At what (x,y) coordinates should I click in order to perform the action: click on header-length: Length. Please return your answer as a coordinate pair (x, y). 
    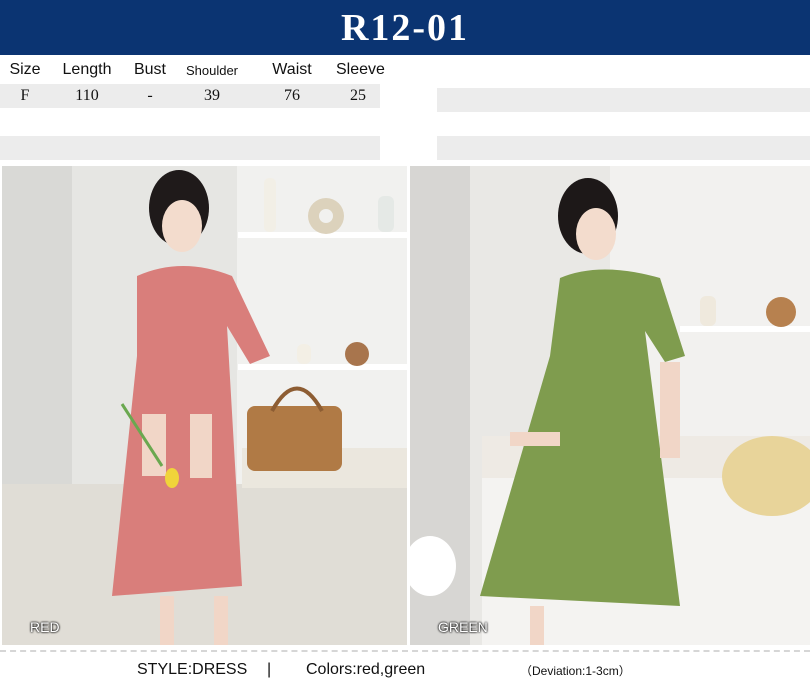
    Looking at the image, I should click on (87, 69).